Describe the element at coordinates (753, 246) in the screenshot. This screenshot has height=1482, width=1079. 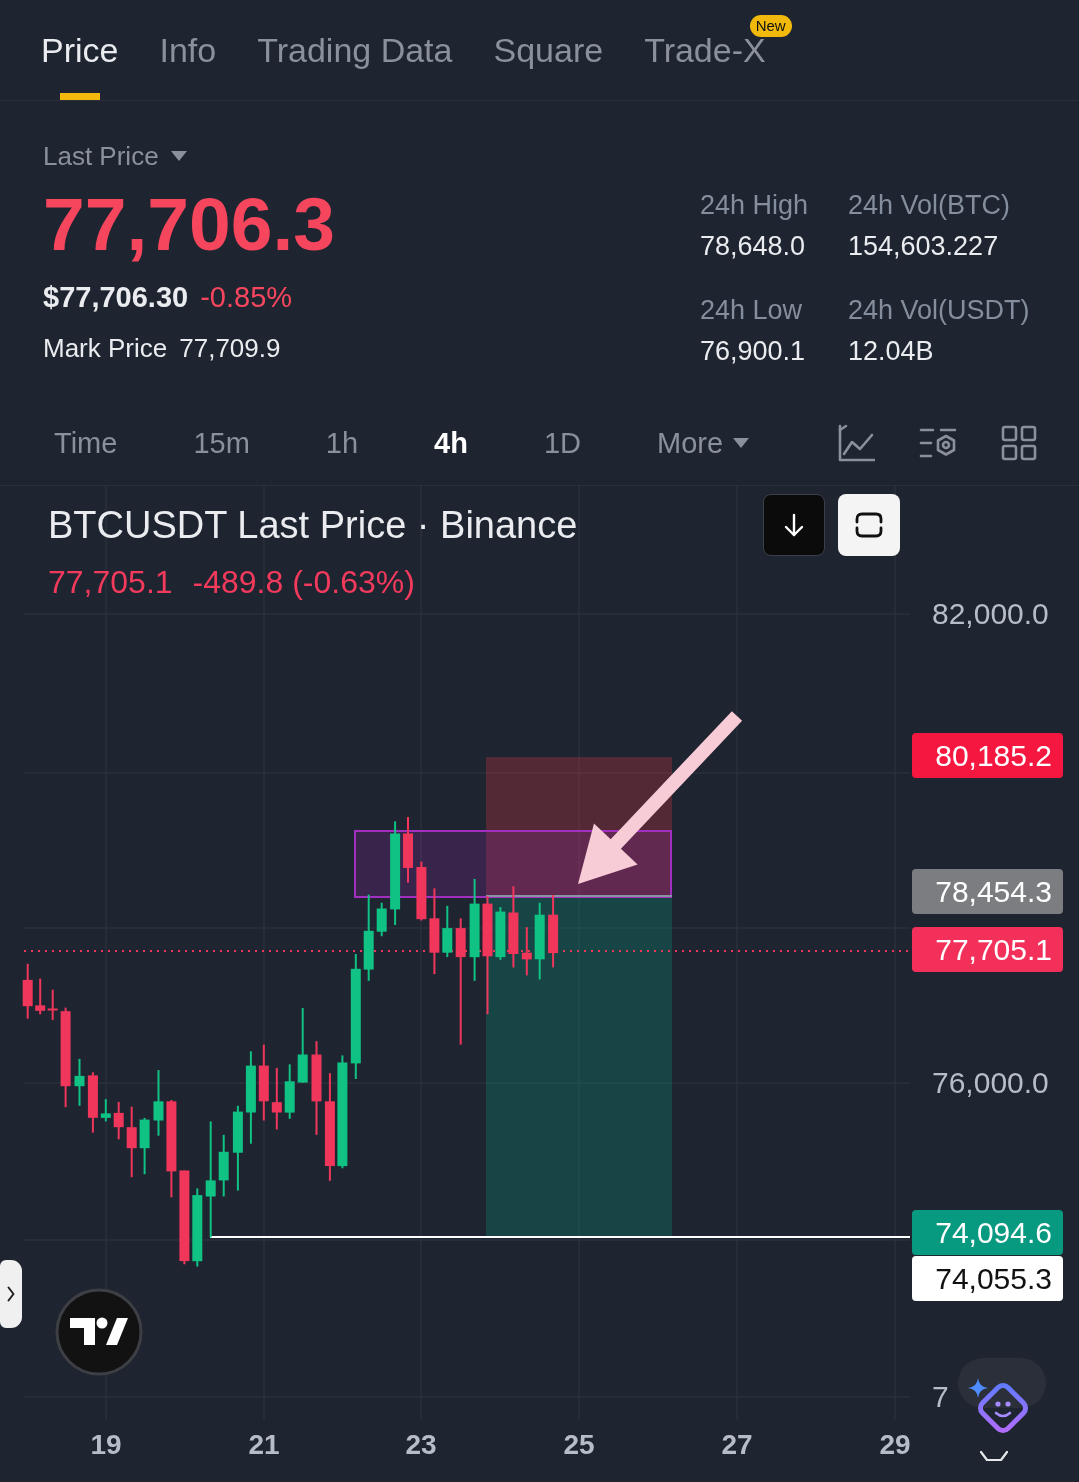
I see `stat-value: 78,648.0` at that location.